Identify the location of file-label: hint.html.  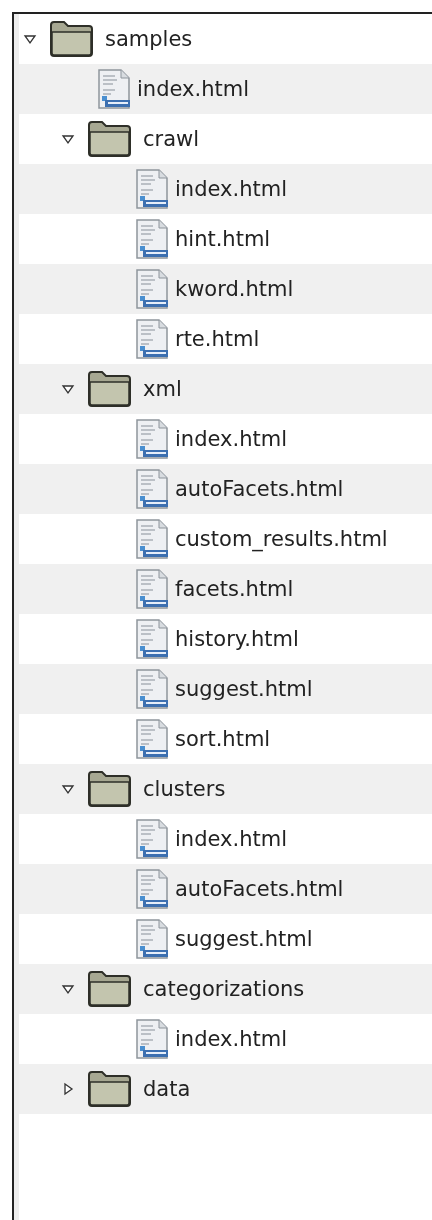
(223, 239).